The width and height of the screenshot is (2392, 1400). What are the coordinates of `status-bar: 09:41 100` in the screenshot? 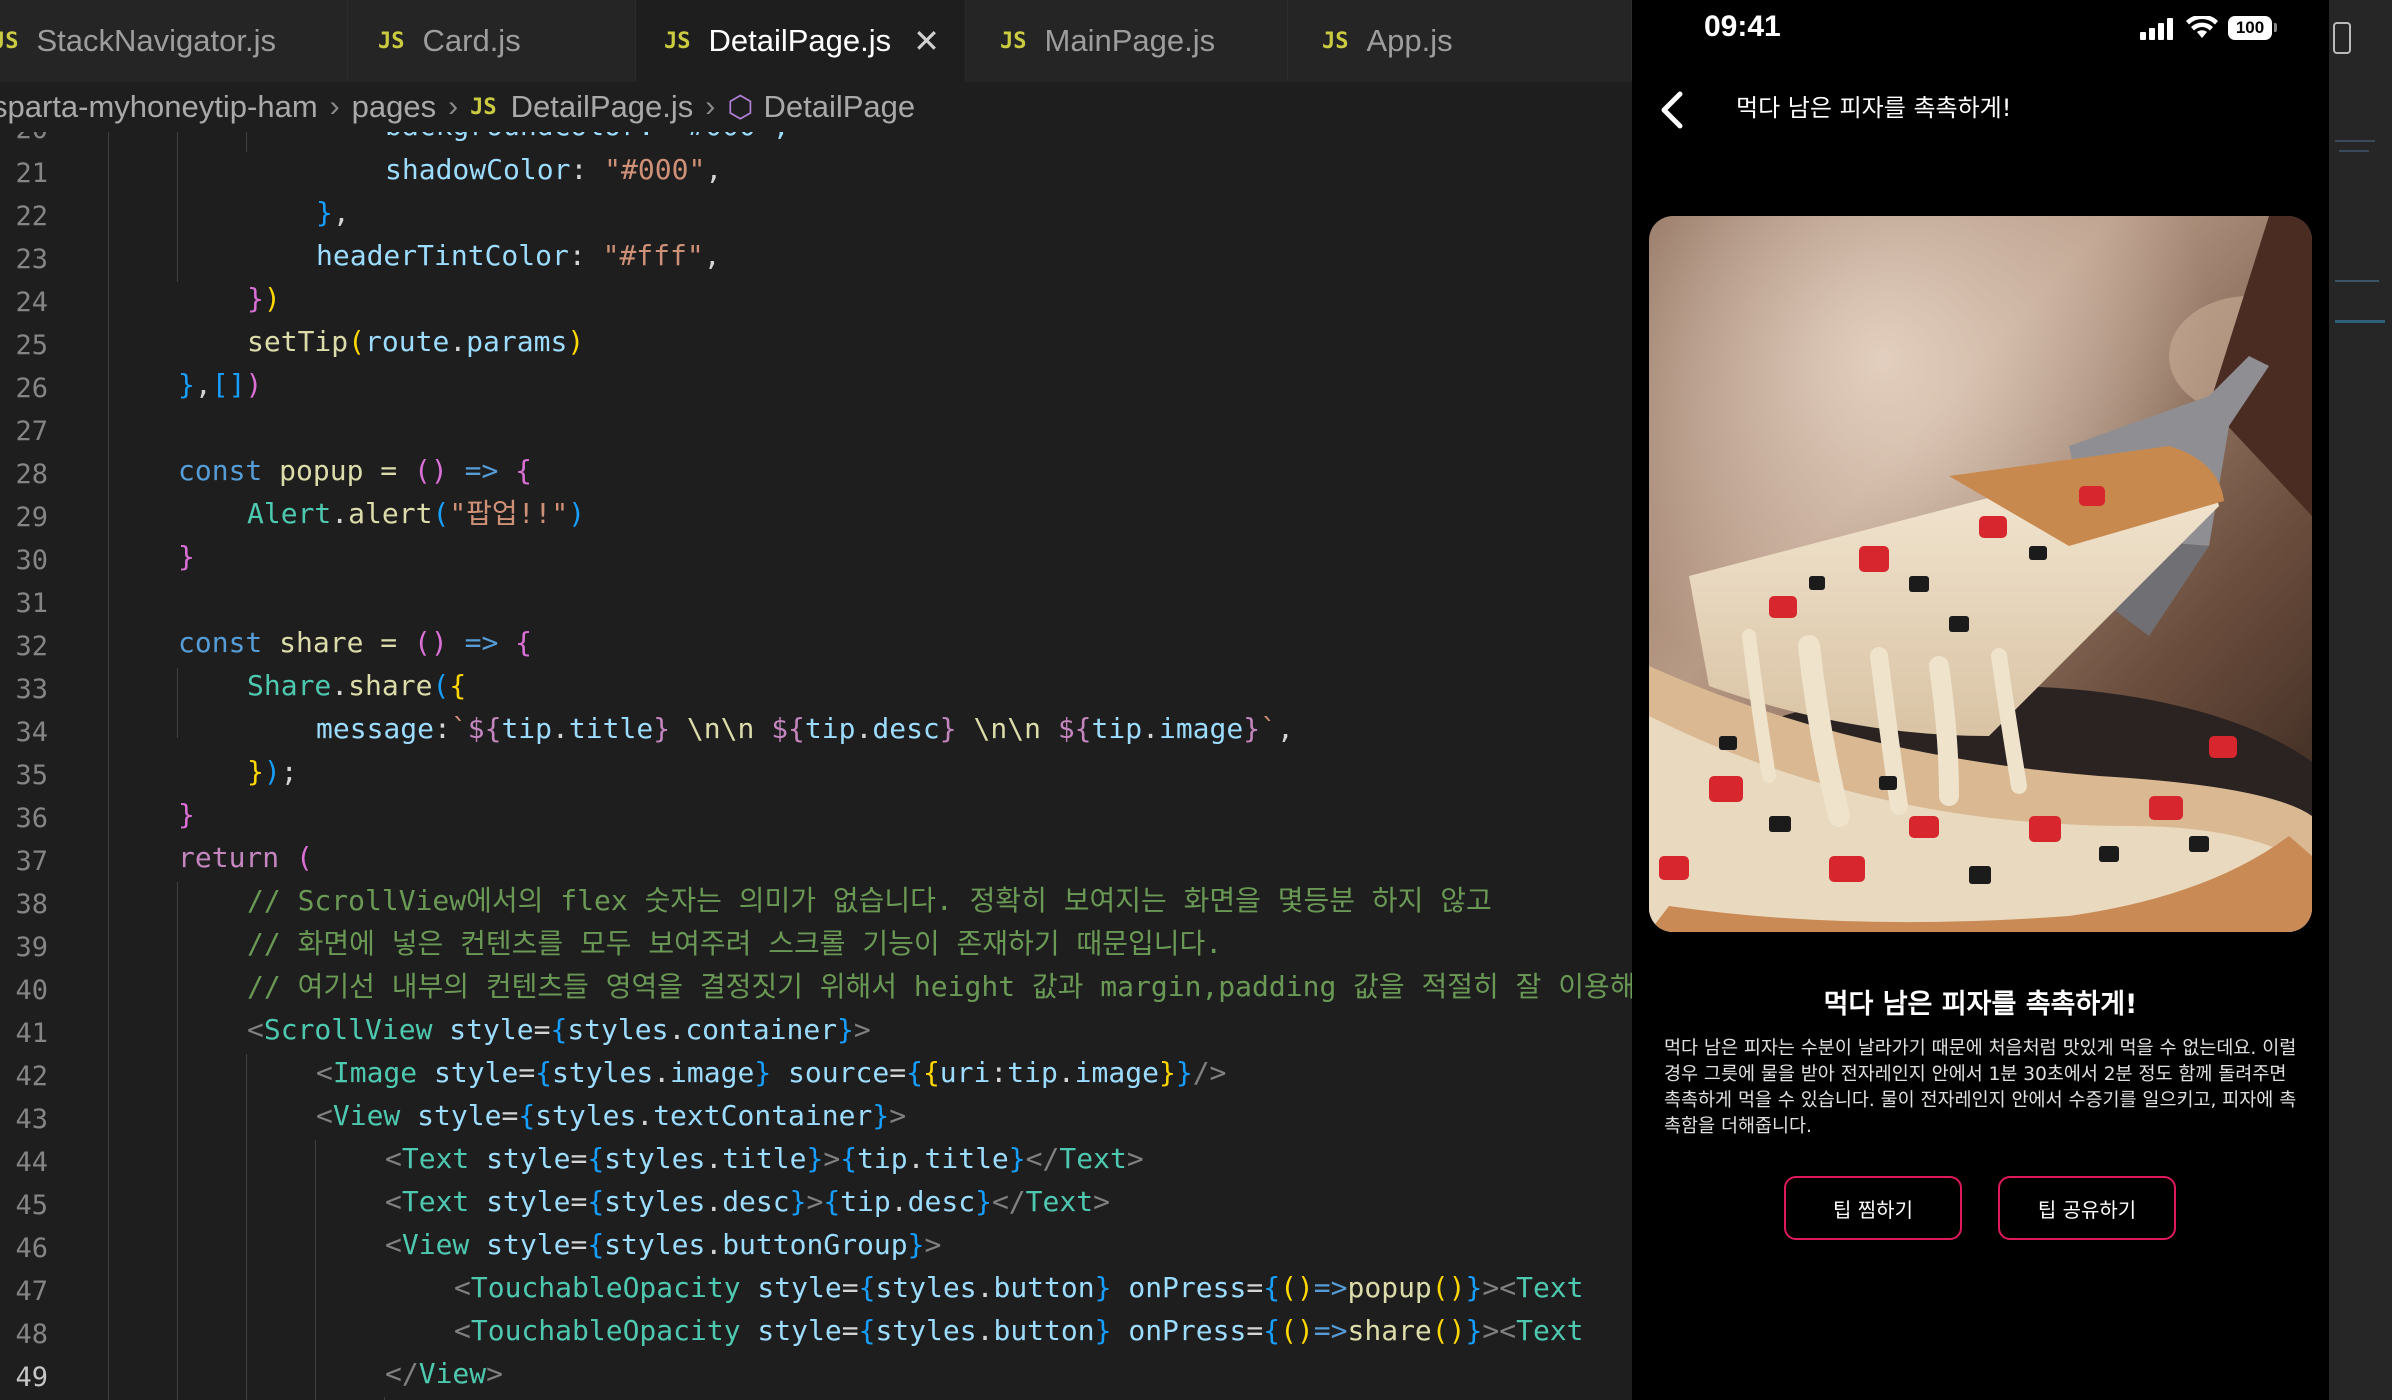 It's located at (1980, 30).